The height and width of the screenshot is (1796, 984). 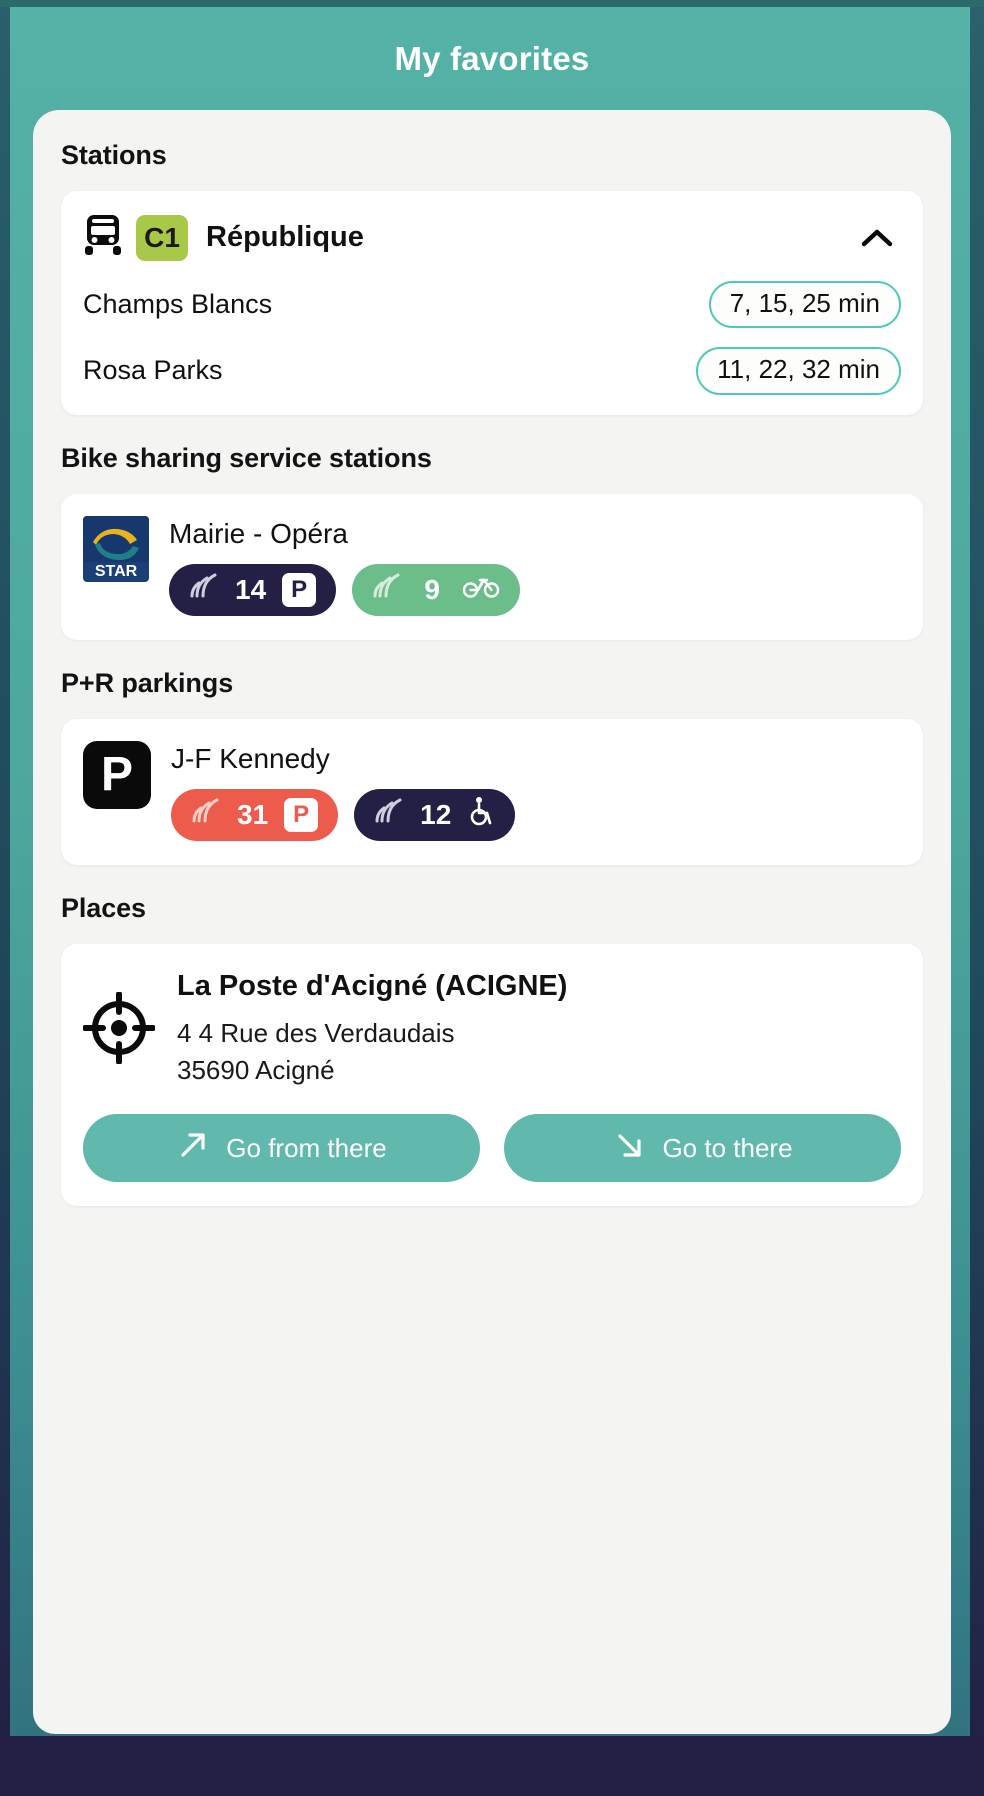 What do you see at coordinates (153, 370) in the screenshot?
I see `destination-name: Rosa Parks` at bounding box center [153, 370].